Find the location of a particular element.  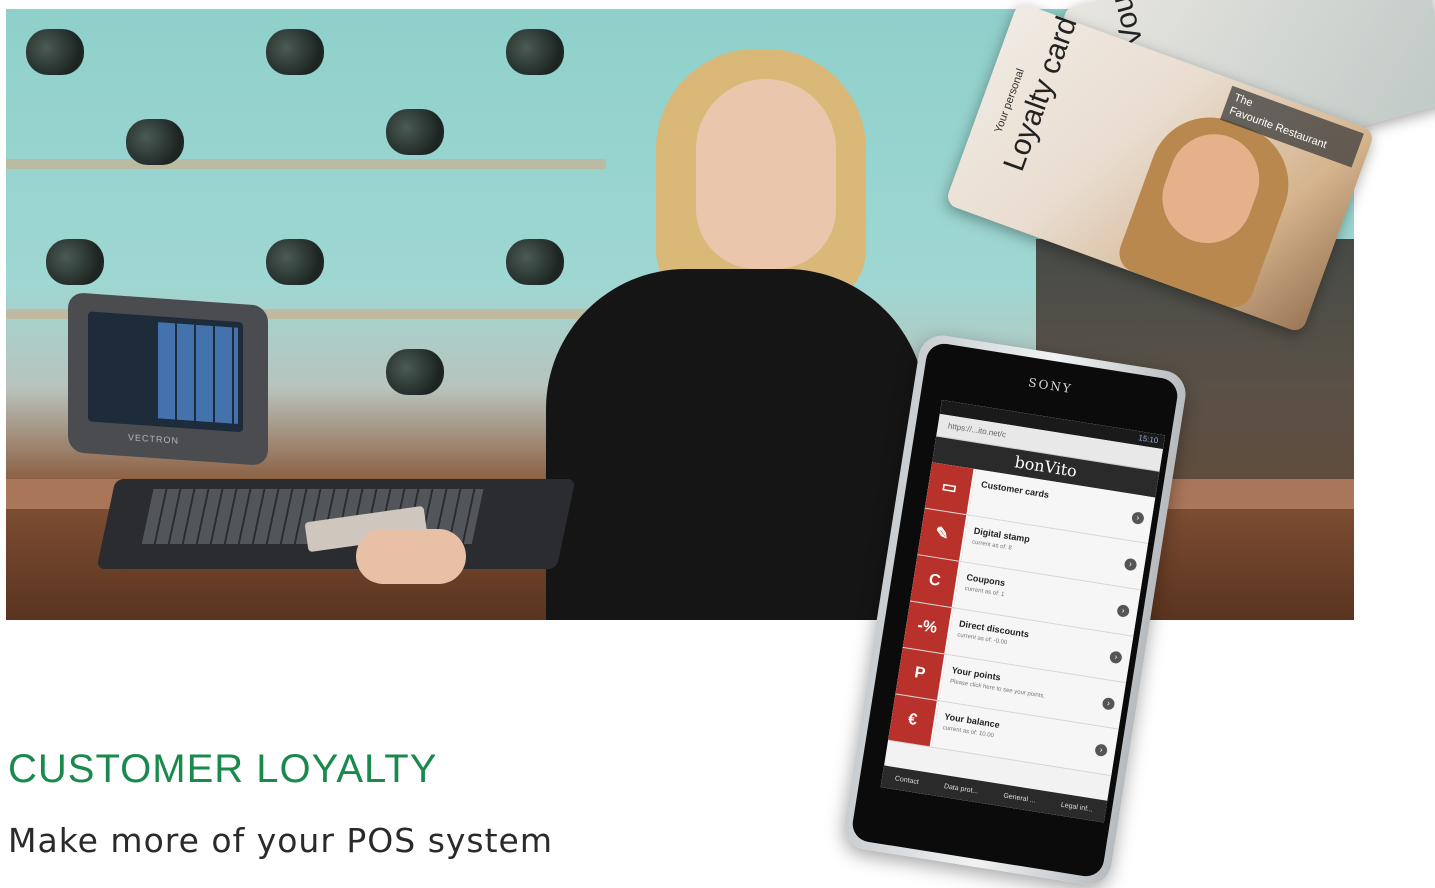

status-time: 15:10 is located at coordinates (1148, 439).